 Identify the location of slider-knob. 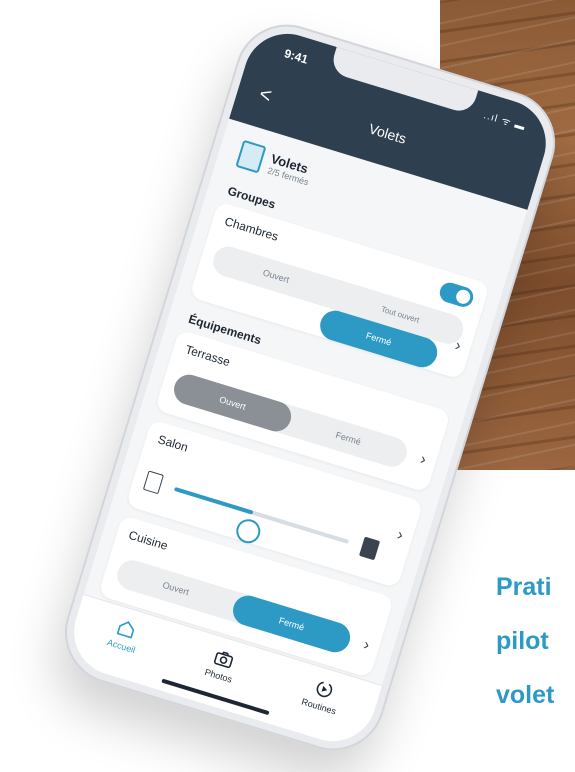
(248, 531).